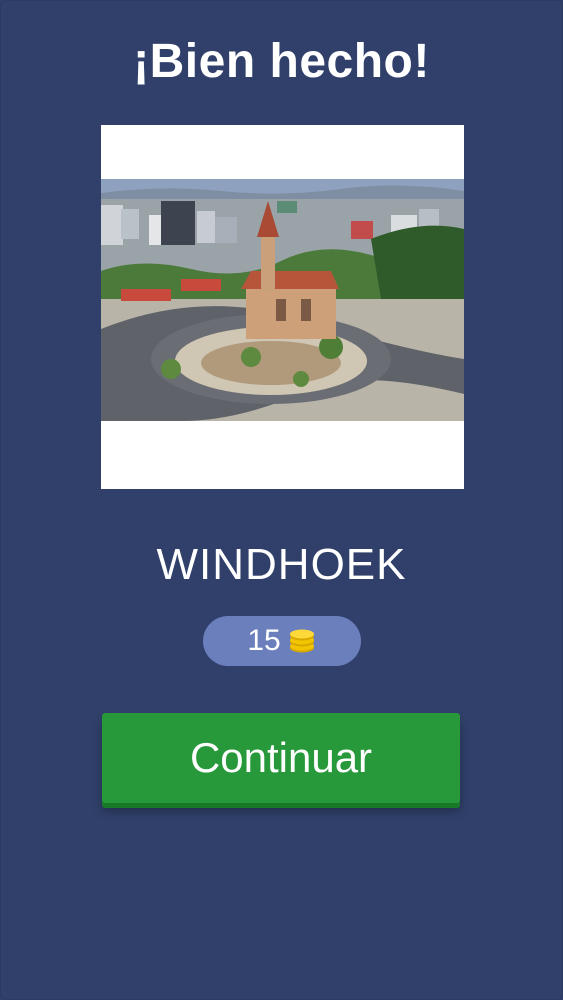  Describe the element at coordinates (282, 641) in the screenshot. I see `coins-badge: 15` at that location.